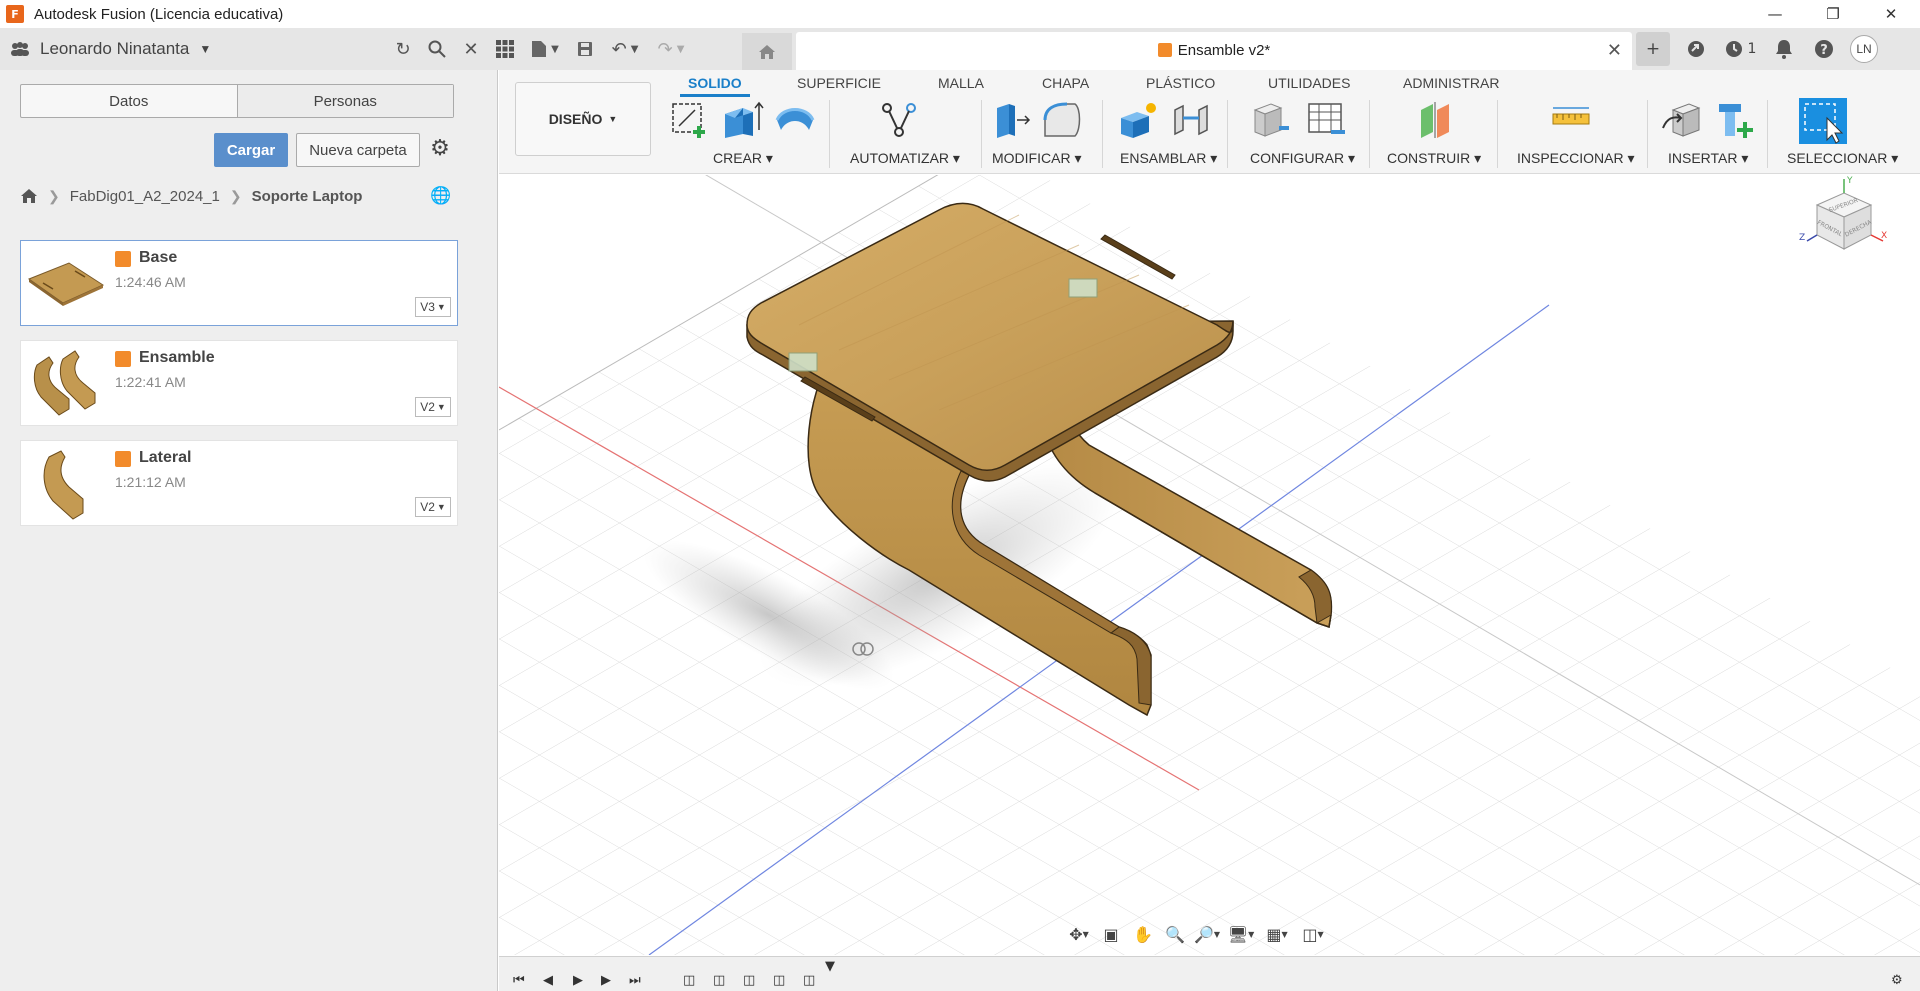 The width and height of the screenshot is (1920, 991). Describe the element at coordinates (403, 49) in the screenshot. I see `refresh-icon: ↻` at that location.